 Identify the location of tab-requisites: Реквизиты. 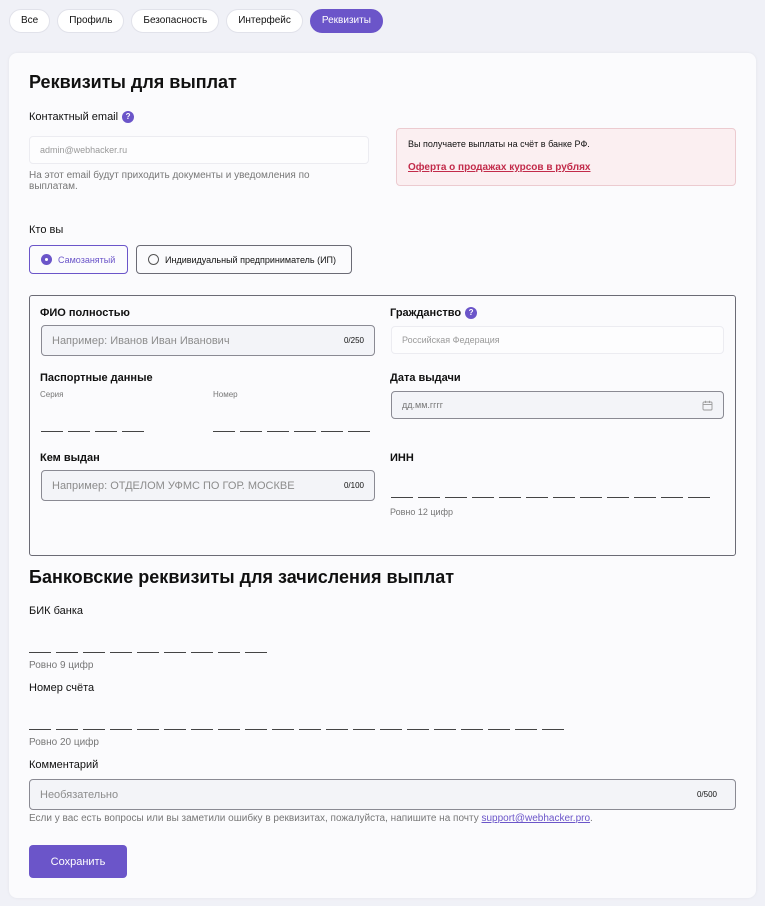
(346, 21).